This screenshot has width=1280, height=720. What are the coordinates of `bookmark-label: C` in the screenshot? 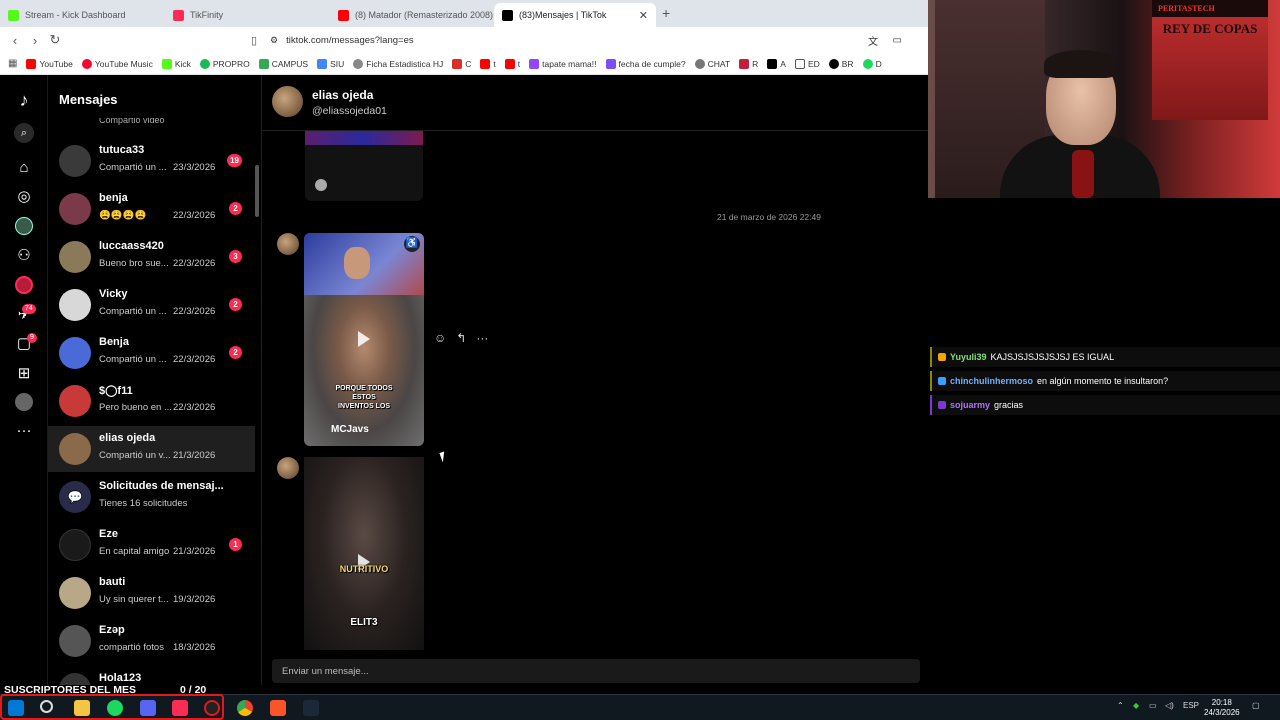 It's located at (468, 63).